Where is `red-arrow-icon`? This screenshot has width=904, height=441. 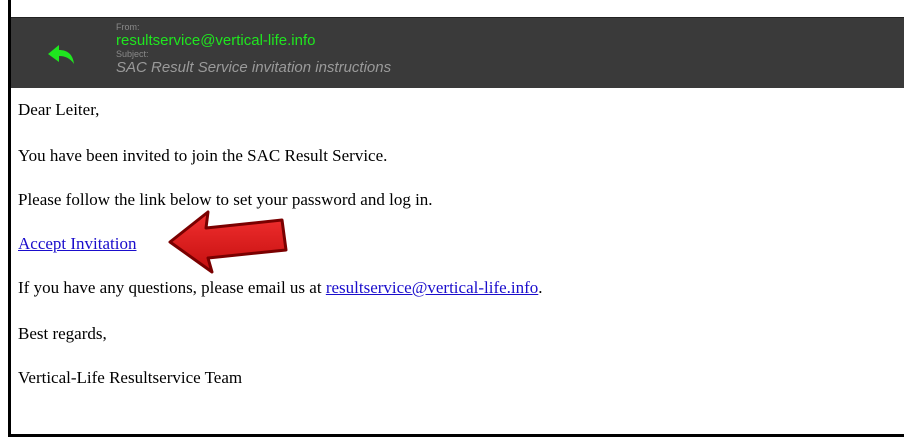
red-arrow-icon is located at coordinates (228, 242).